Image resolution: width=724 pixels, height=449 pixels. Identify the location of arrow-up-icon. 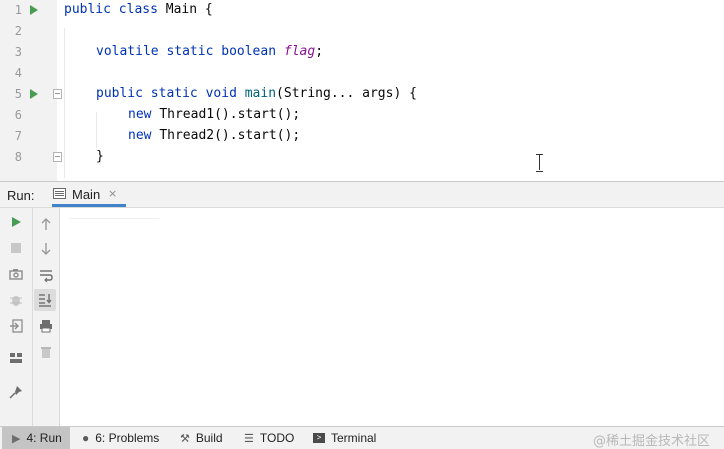
(46, 224).